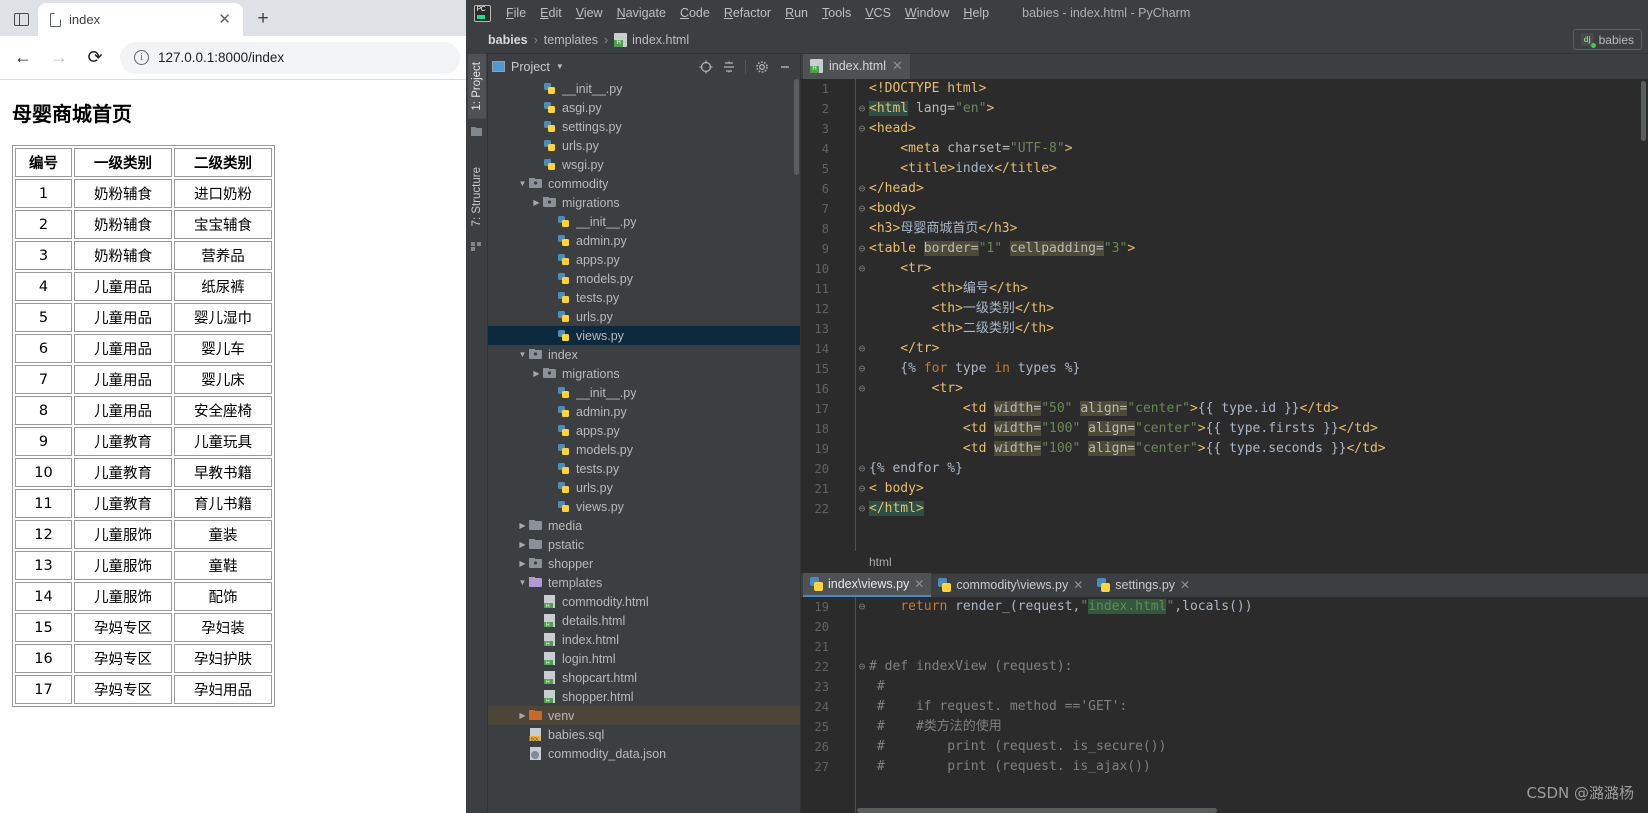 This screenshot has height=813, width=1648. I want to click on tree-node: ▶ pstatic, so click(644, 544).